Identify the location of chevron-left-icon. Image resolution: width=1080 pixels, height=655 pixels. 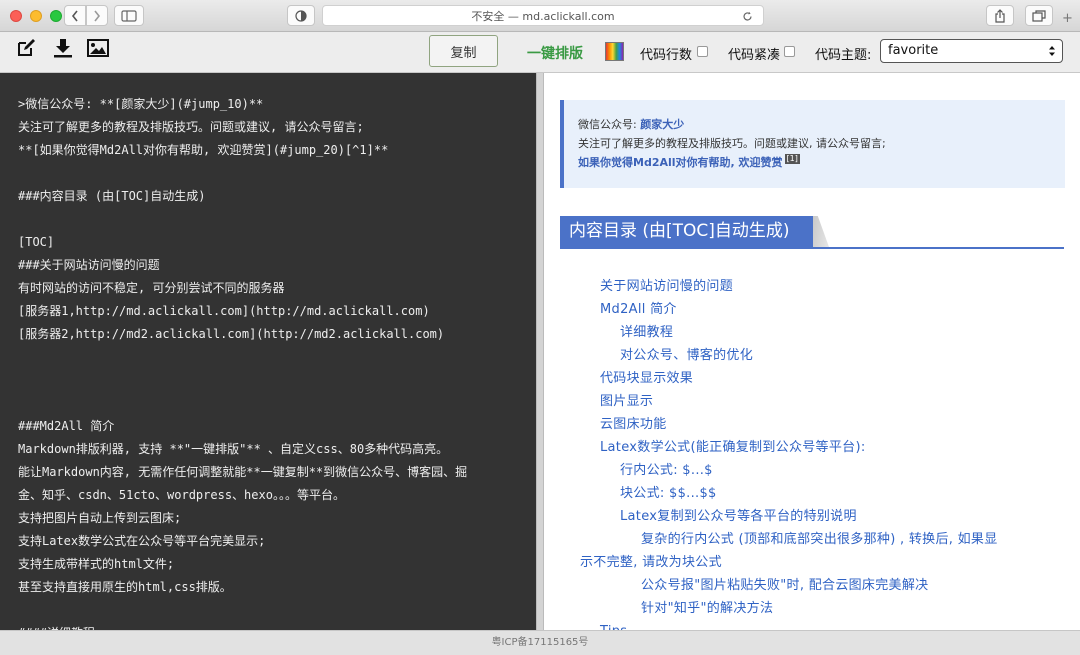
(74, 15).